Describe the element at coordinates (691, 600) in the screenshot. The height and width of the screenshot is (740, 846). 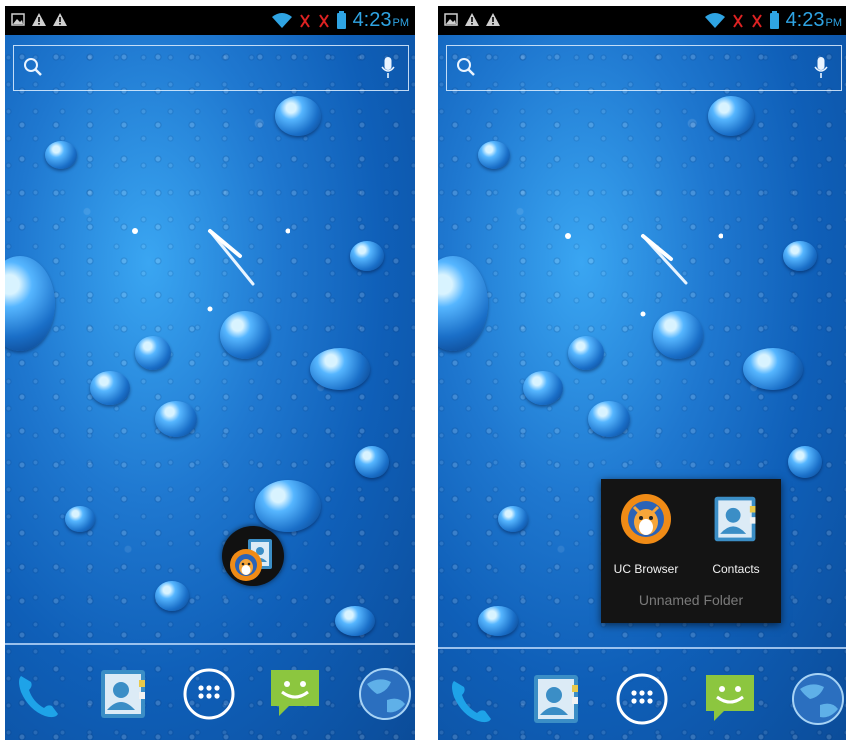
I see `folder-name-field: Unnamed Folder` at that location.